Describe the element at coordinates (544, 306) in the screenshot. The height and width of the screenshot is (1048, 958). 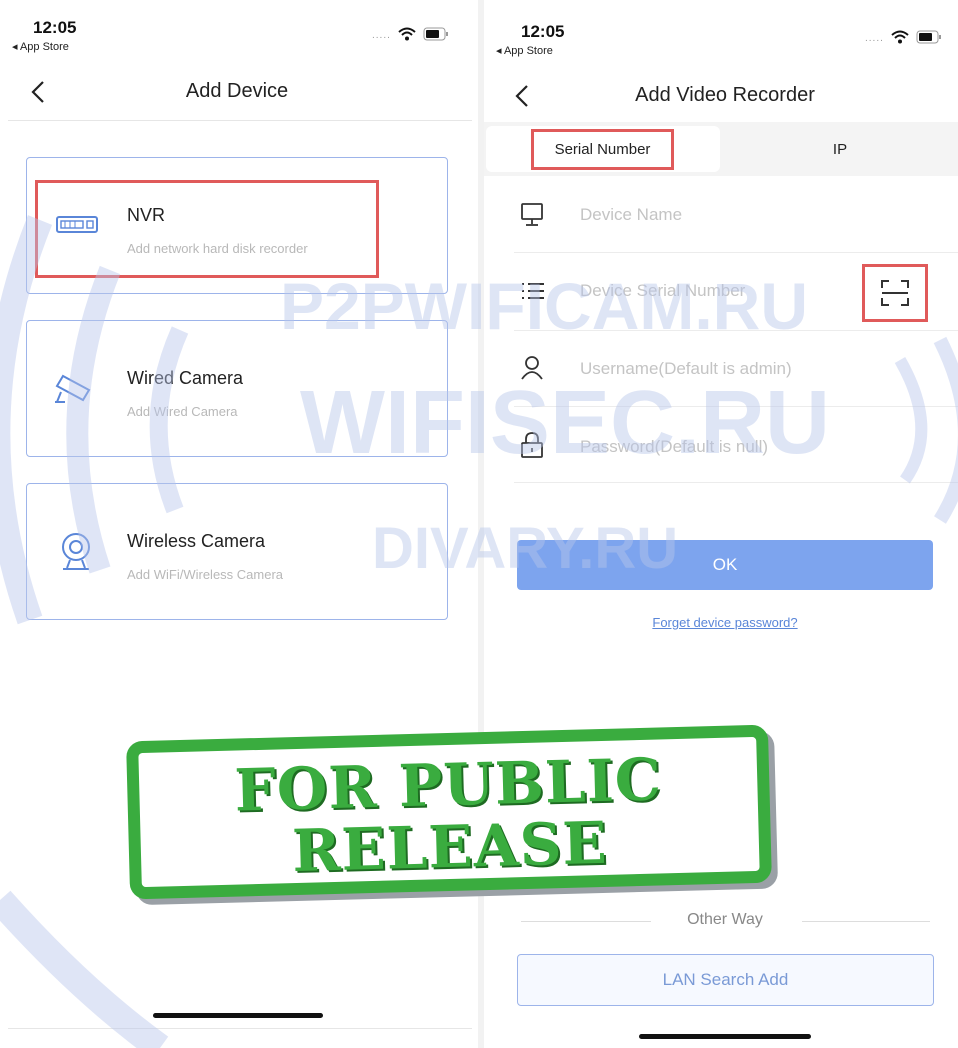
I see `watermark-text: P2PWIFICAM.RU` at that location.